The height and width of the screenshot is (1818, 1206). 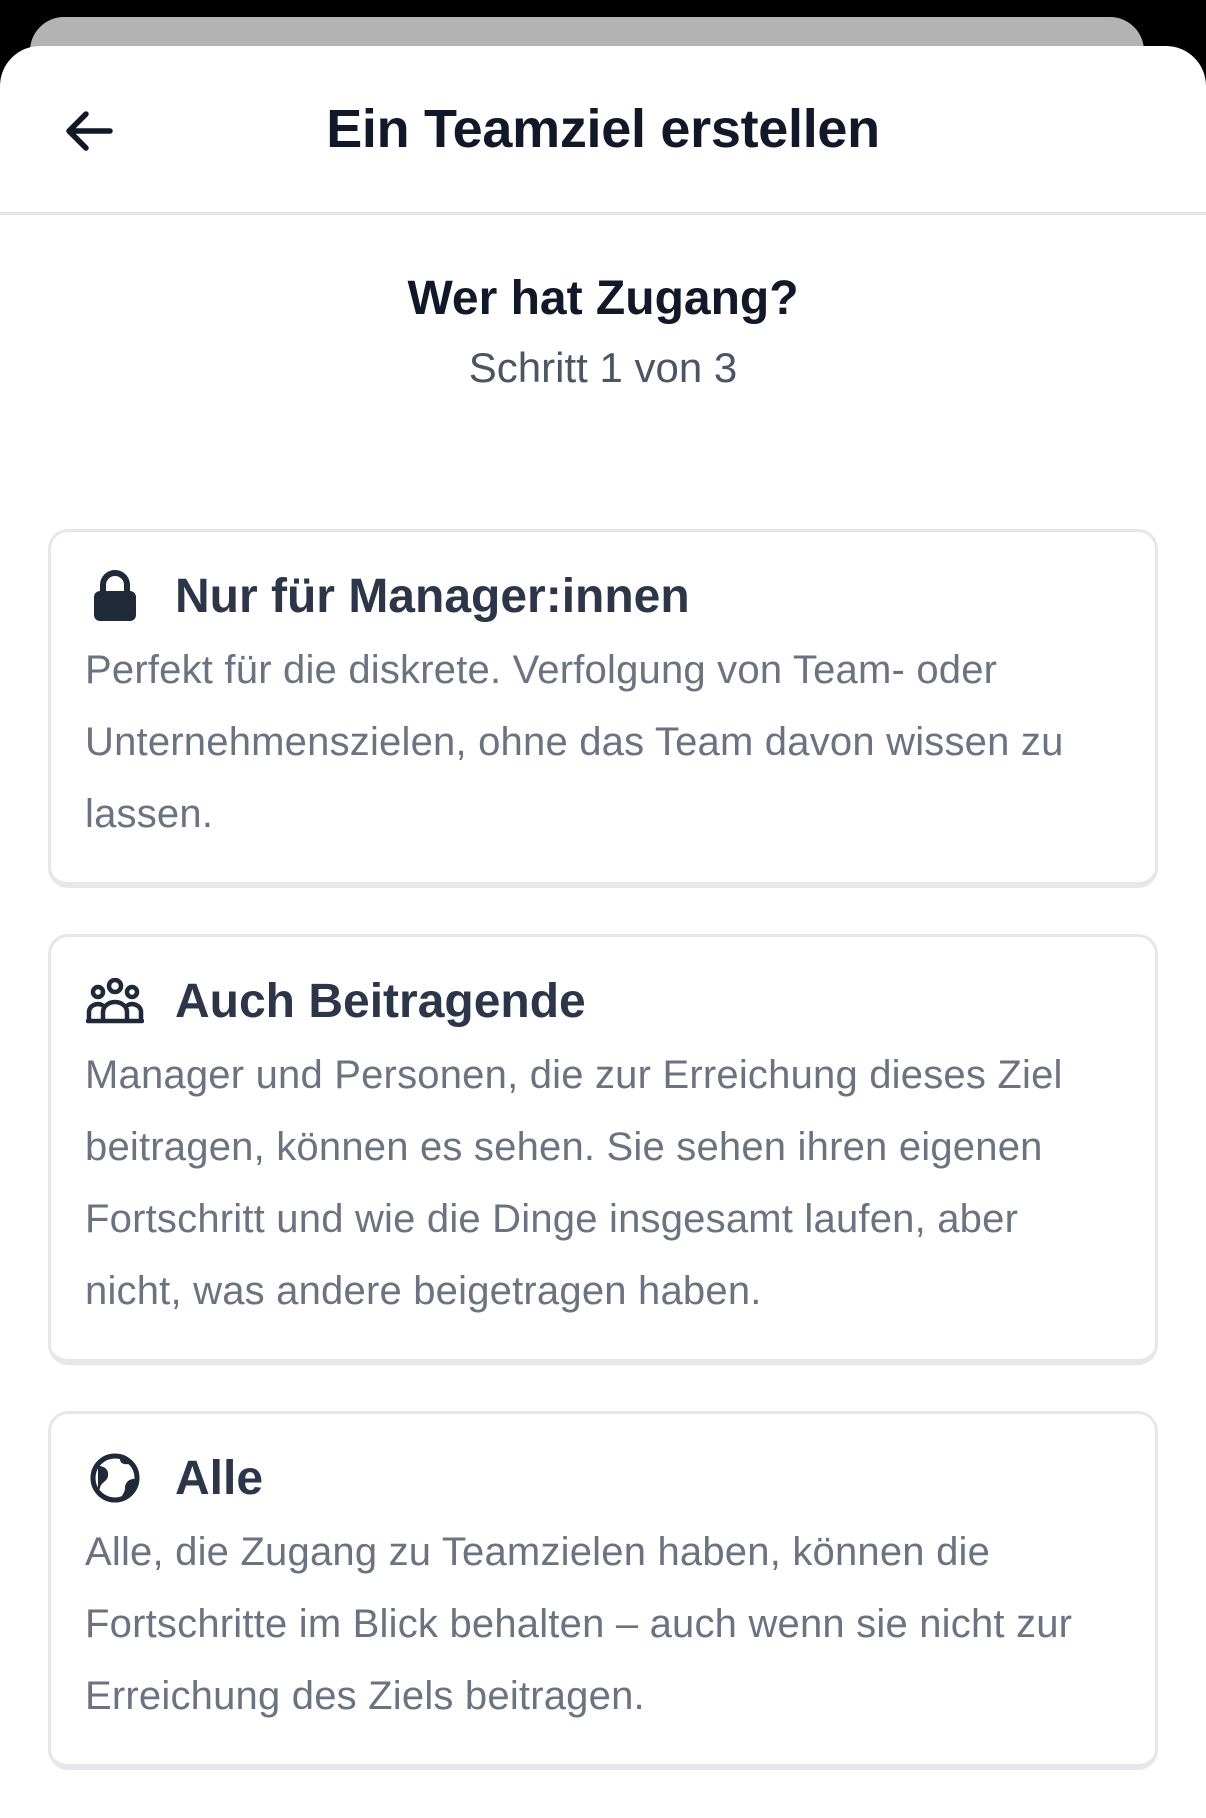 What do you see at coordinates (603, 367) in the screenshot?
I see `step-progress: Schritt 1 von 3` at bounding box center [603, 367].